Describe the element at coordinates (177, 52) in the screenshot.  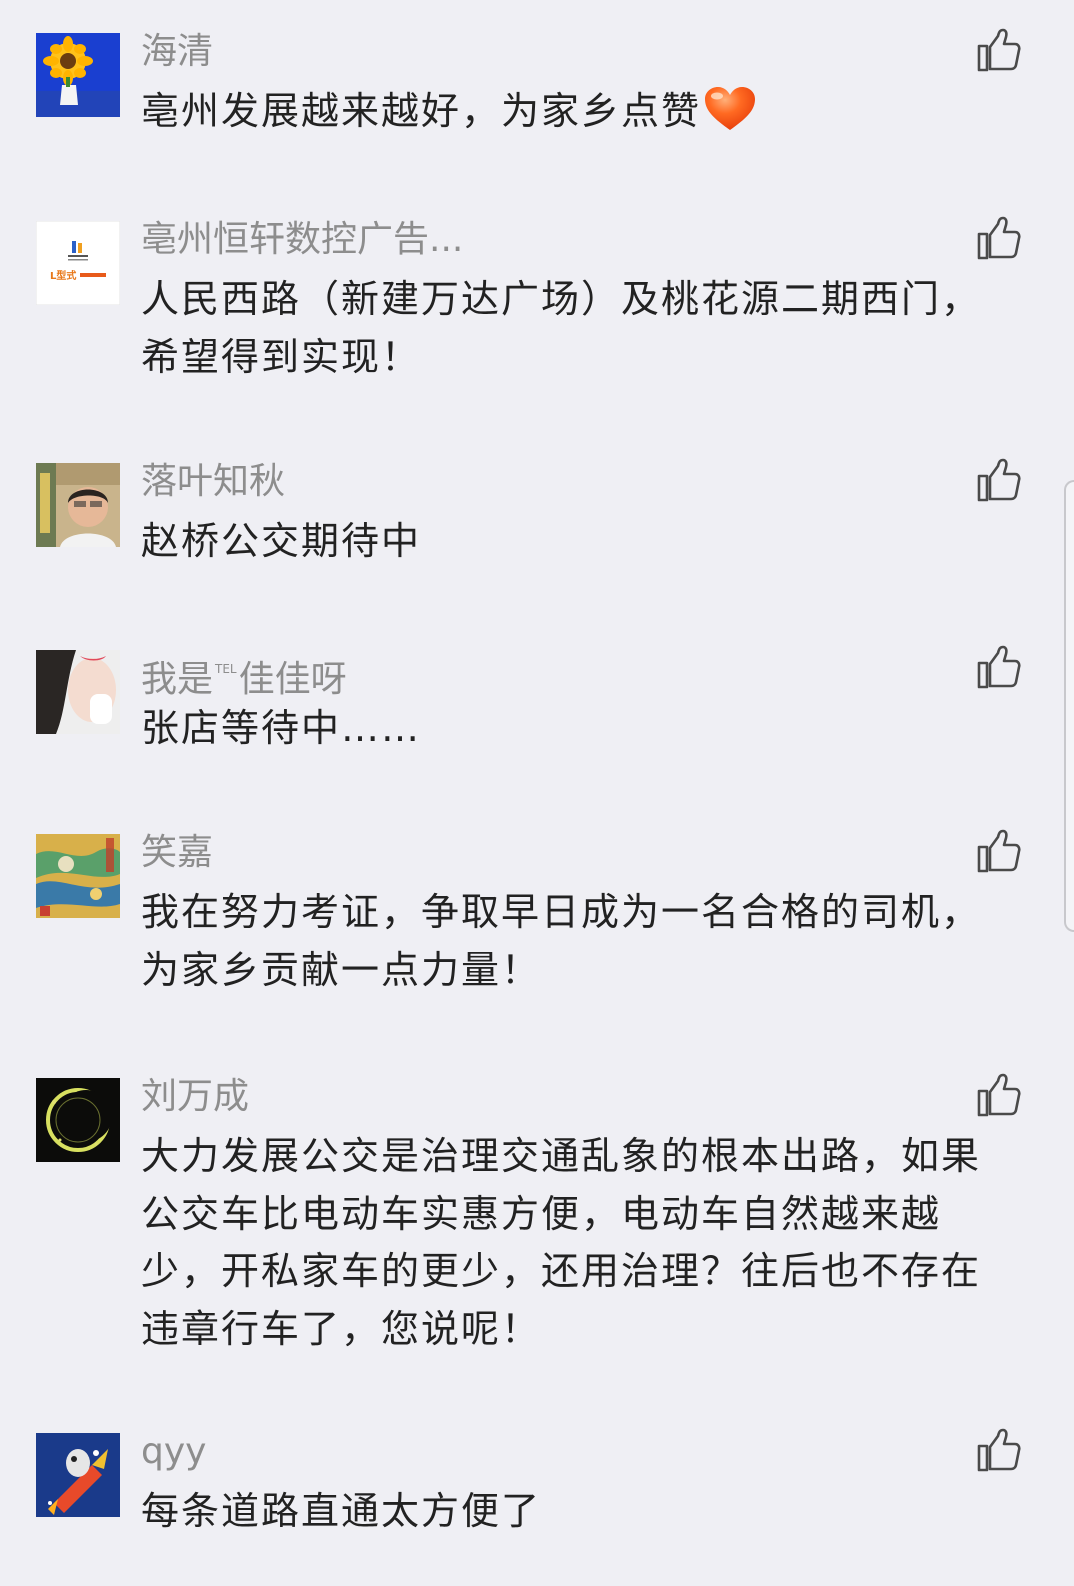
I see `commenter-name: 海清` at that location.